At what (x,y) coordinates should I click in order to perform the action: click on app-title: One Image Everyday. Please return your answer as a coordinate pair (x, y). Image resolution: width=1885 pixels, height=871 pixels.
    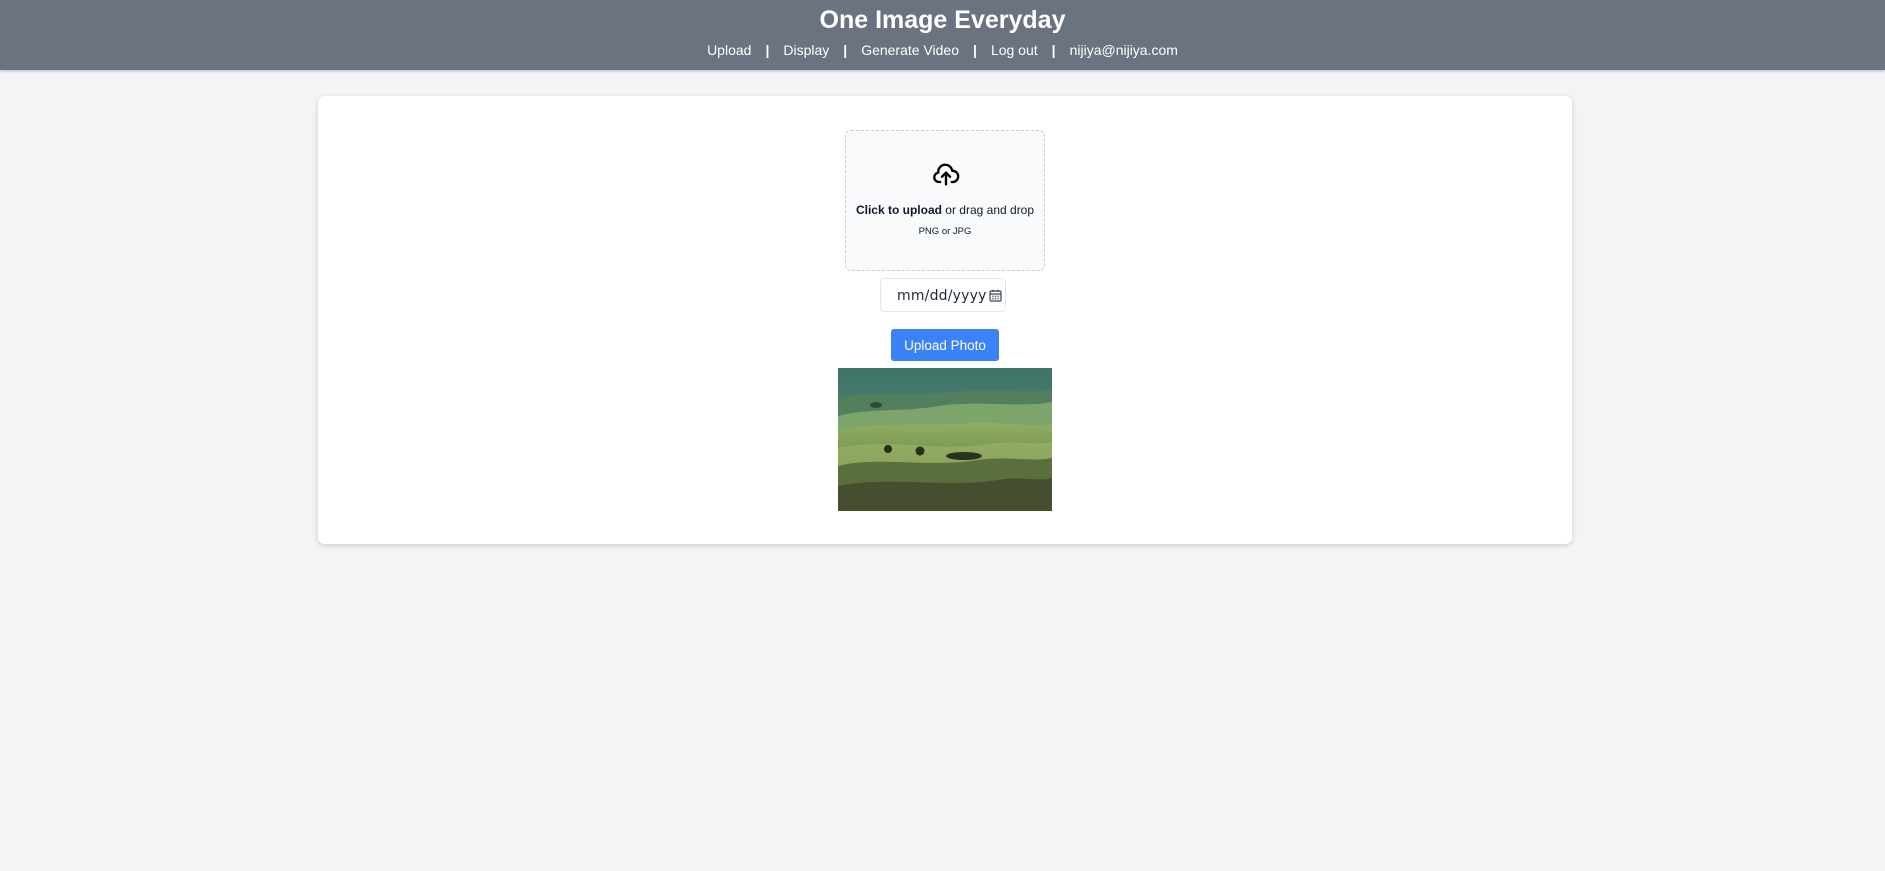
    Looking at the image, I should click on (942, 20).